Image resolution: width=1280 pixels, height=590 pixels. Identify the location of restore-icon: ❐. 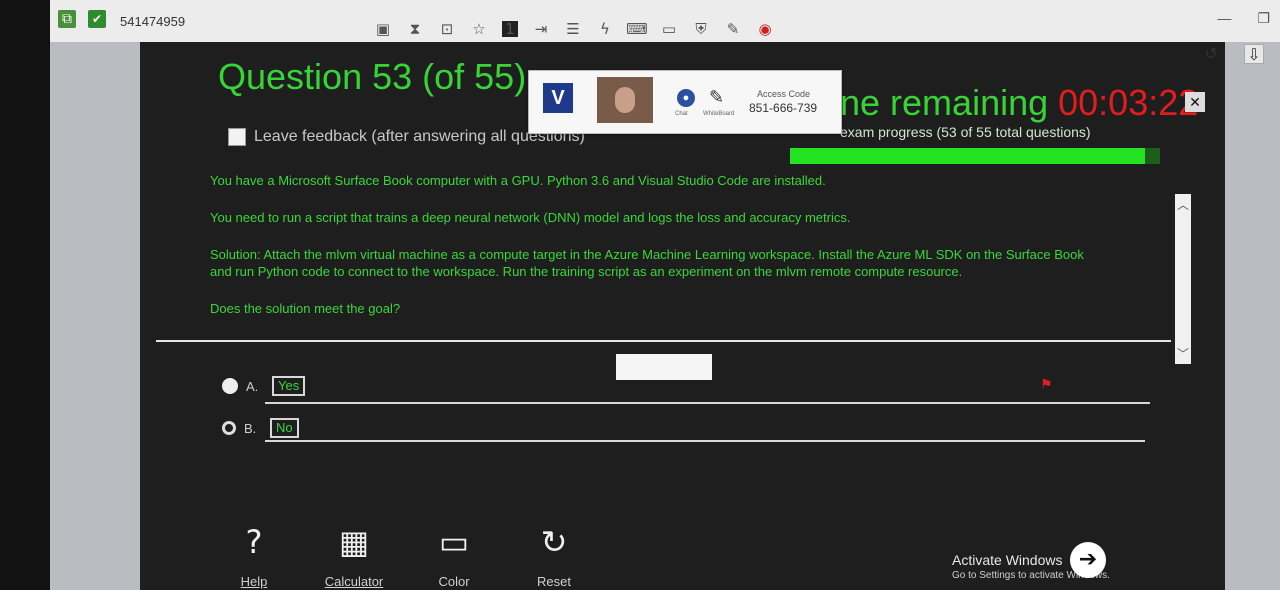
(1263, 18).